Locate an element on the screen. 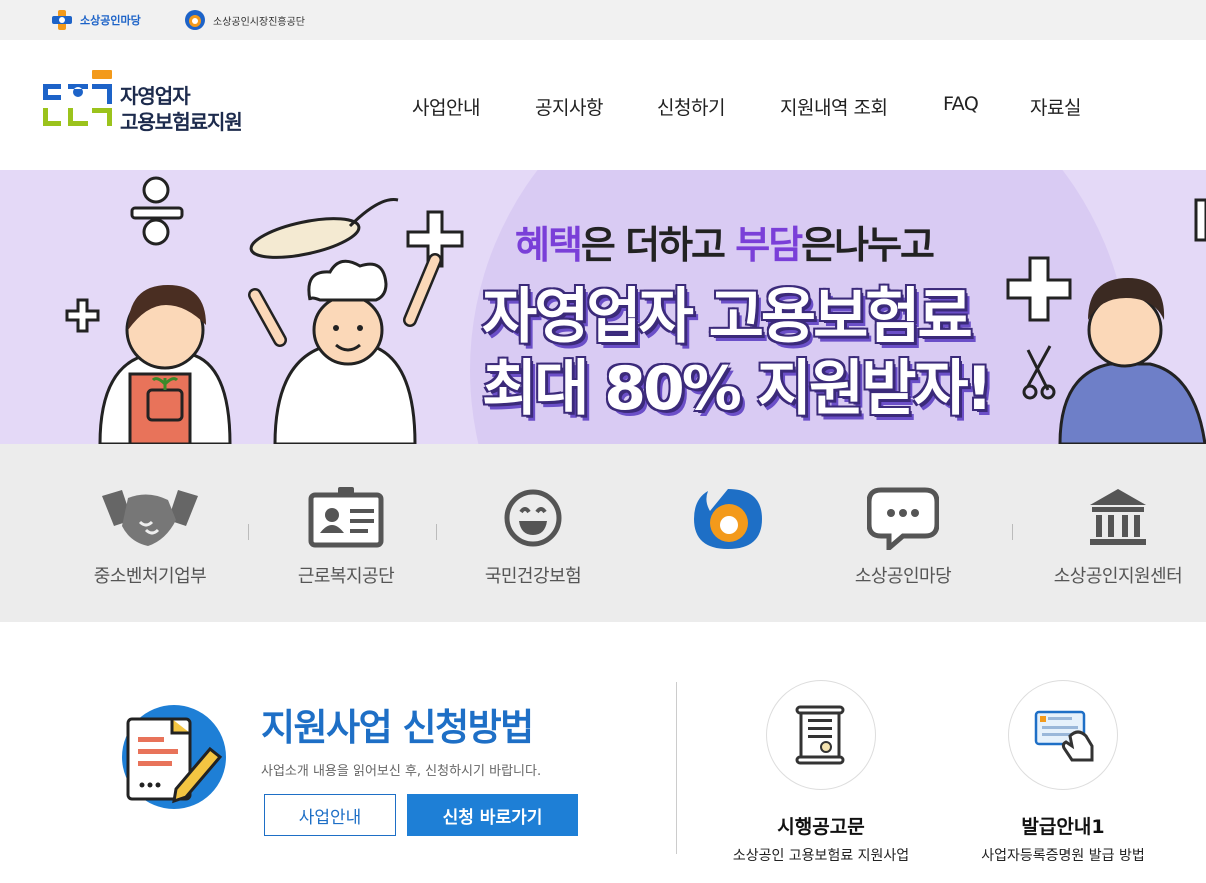 This screenshot has width=1206, height=883. card-notice-document: 시행공고문 소상공인 고용보험료 지원사업 is located at coordinates (821, 772).